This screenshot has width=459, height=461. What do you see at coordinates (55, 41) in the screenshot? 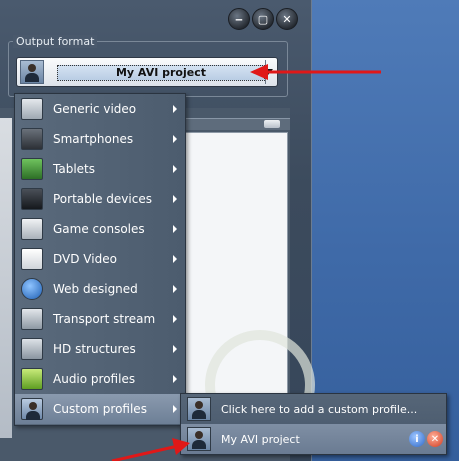
I see `output-format-label: Output format` at bounding box center [55, 41].